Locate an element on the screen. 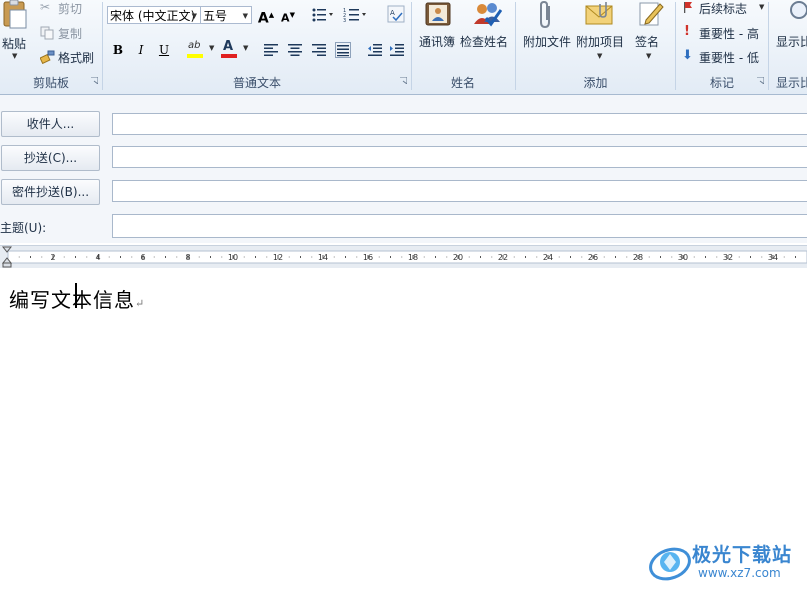 This screenshot has height=591, width=807. cut-label: 剪切 is located at coordinates (70, 9).